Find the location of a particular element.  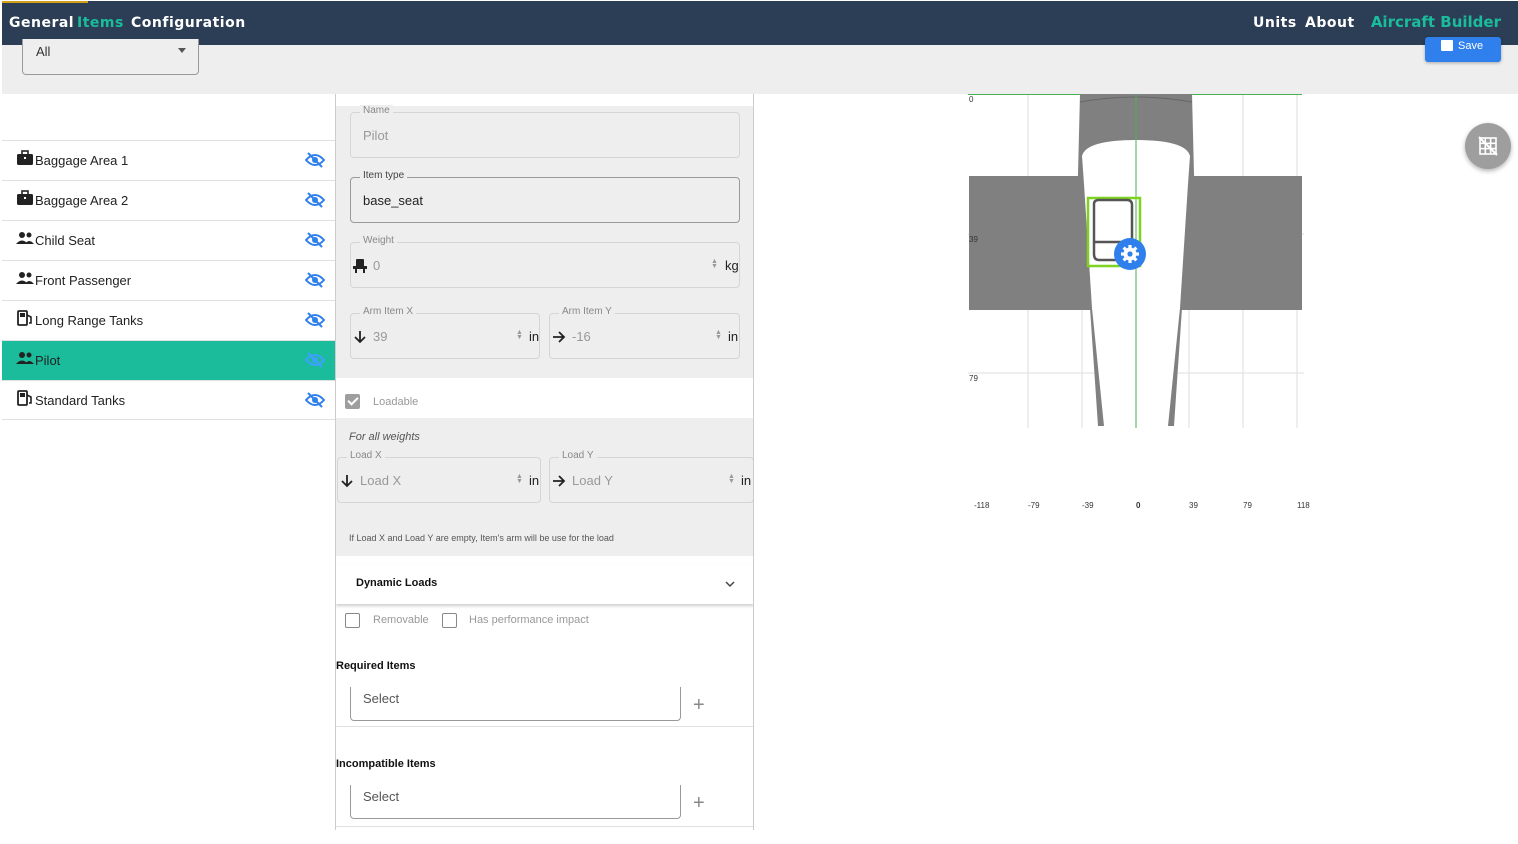

item-label: Long Range Tanks is located at coordinates (89, 320).